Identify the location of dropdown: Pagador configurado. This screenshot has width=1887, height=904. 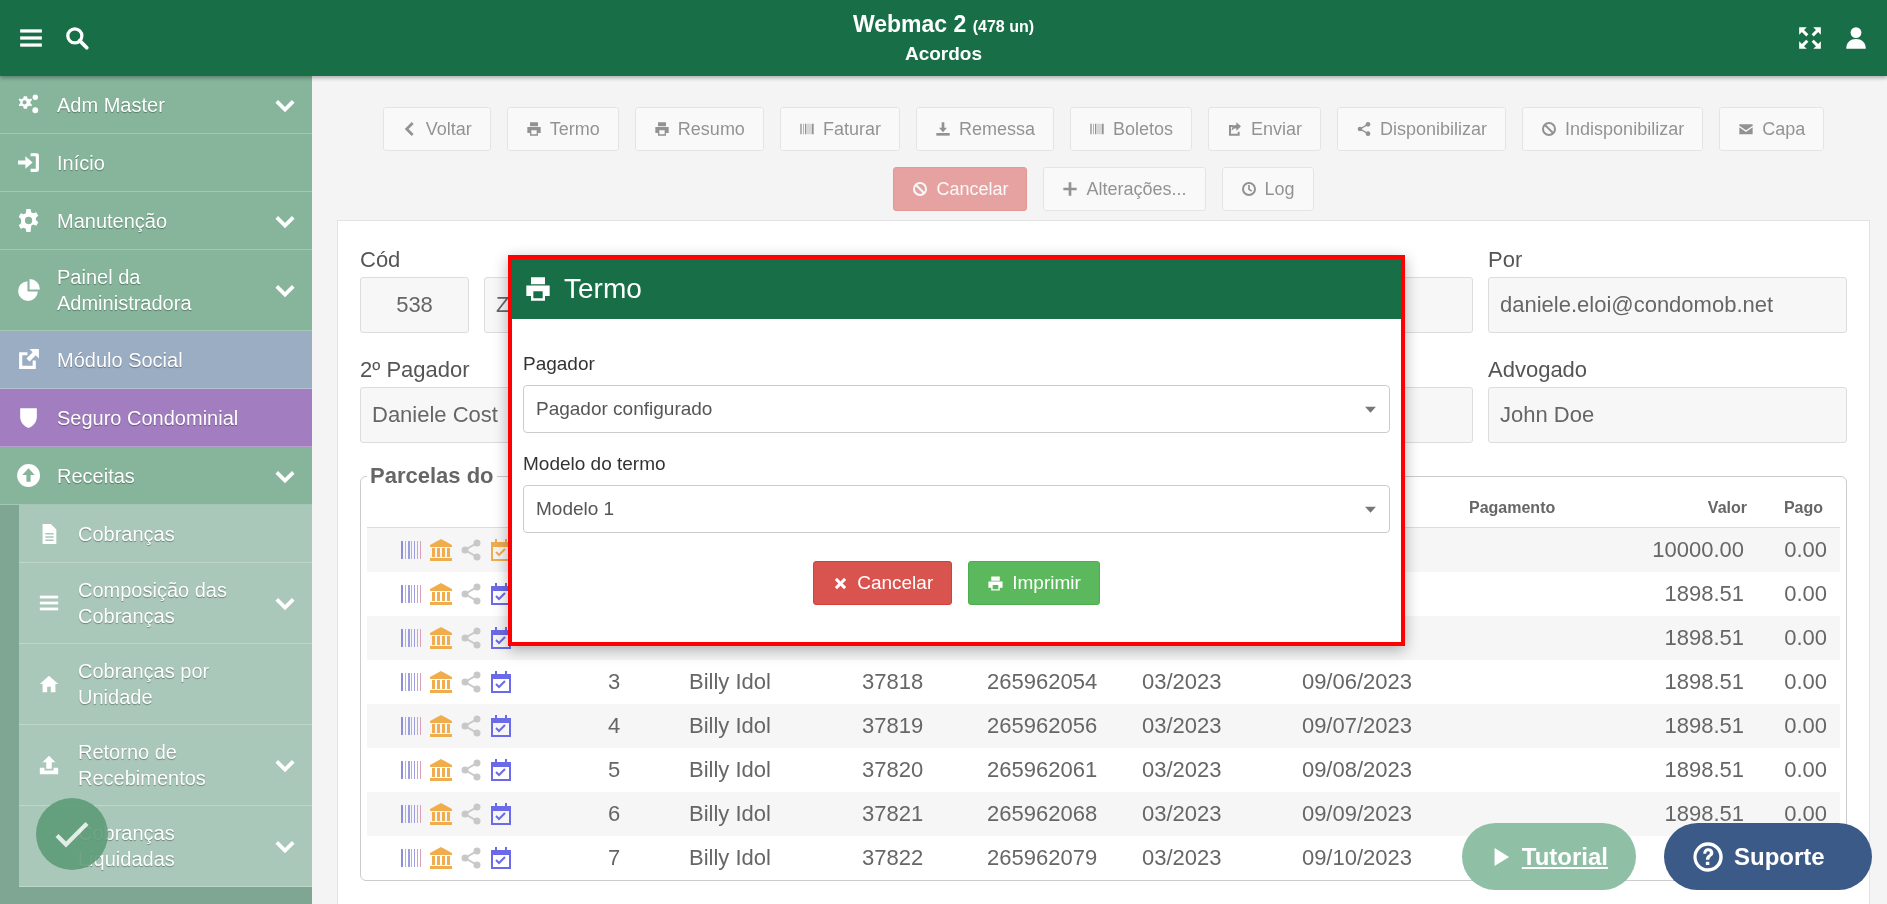
(956, 409).